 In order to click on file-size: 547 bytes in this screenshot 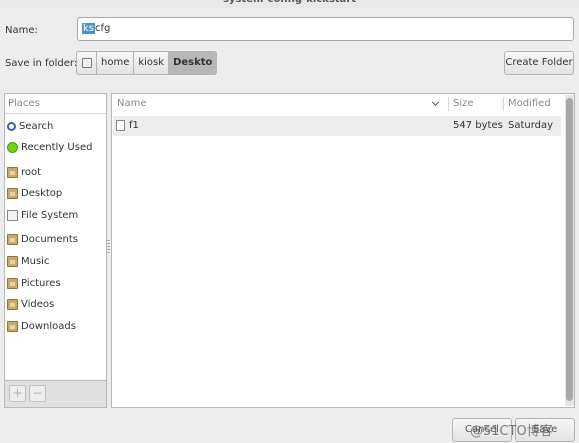, I will do `click(478, 125)`.